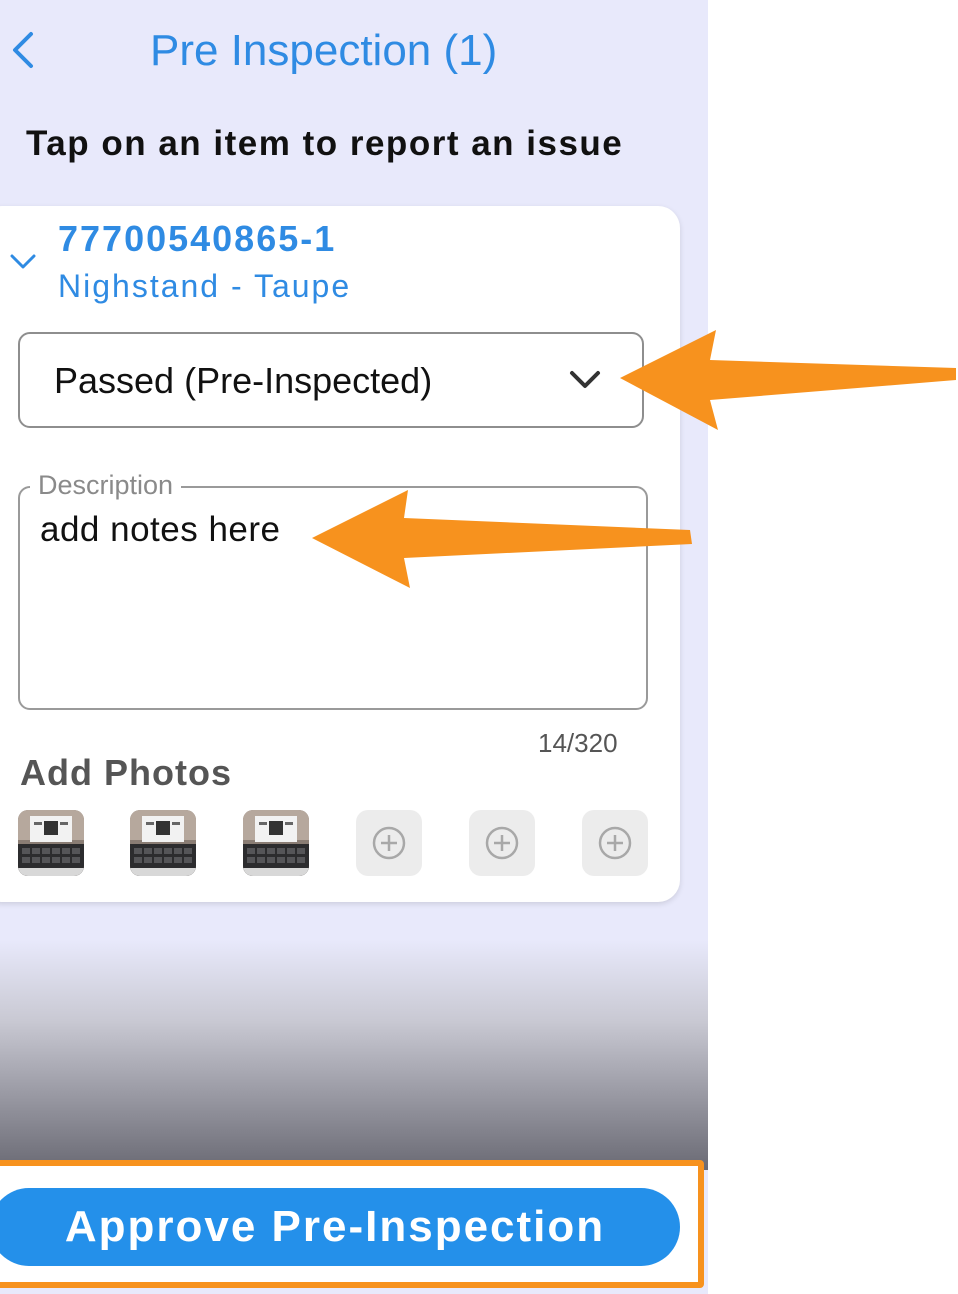 The height and width of the screenshot is (1294, 958). Describe the element at coordinates (578, 743) in the screenshot. I see `character-count: 14/320` at that location.